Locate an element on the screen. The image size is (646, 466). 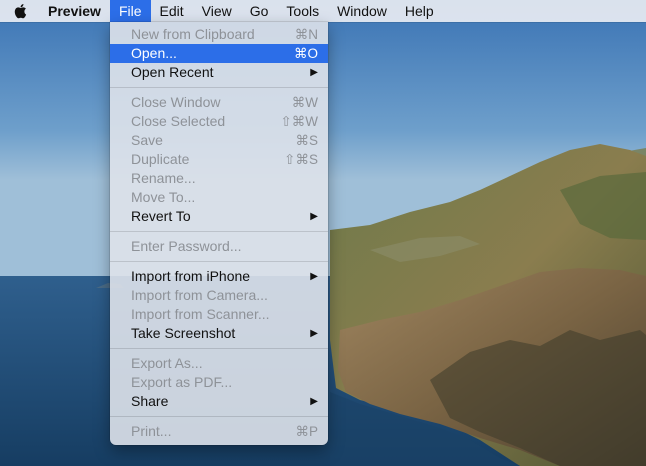
apple-logo-icon is located at coordinates (20, 11).